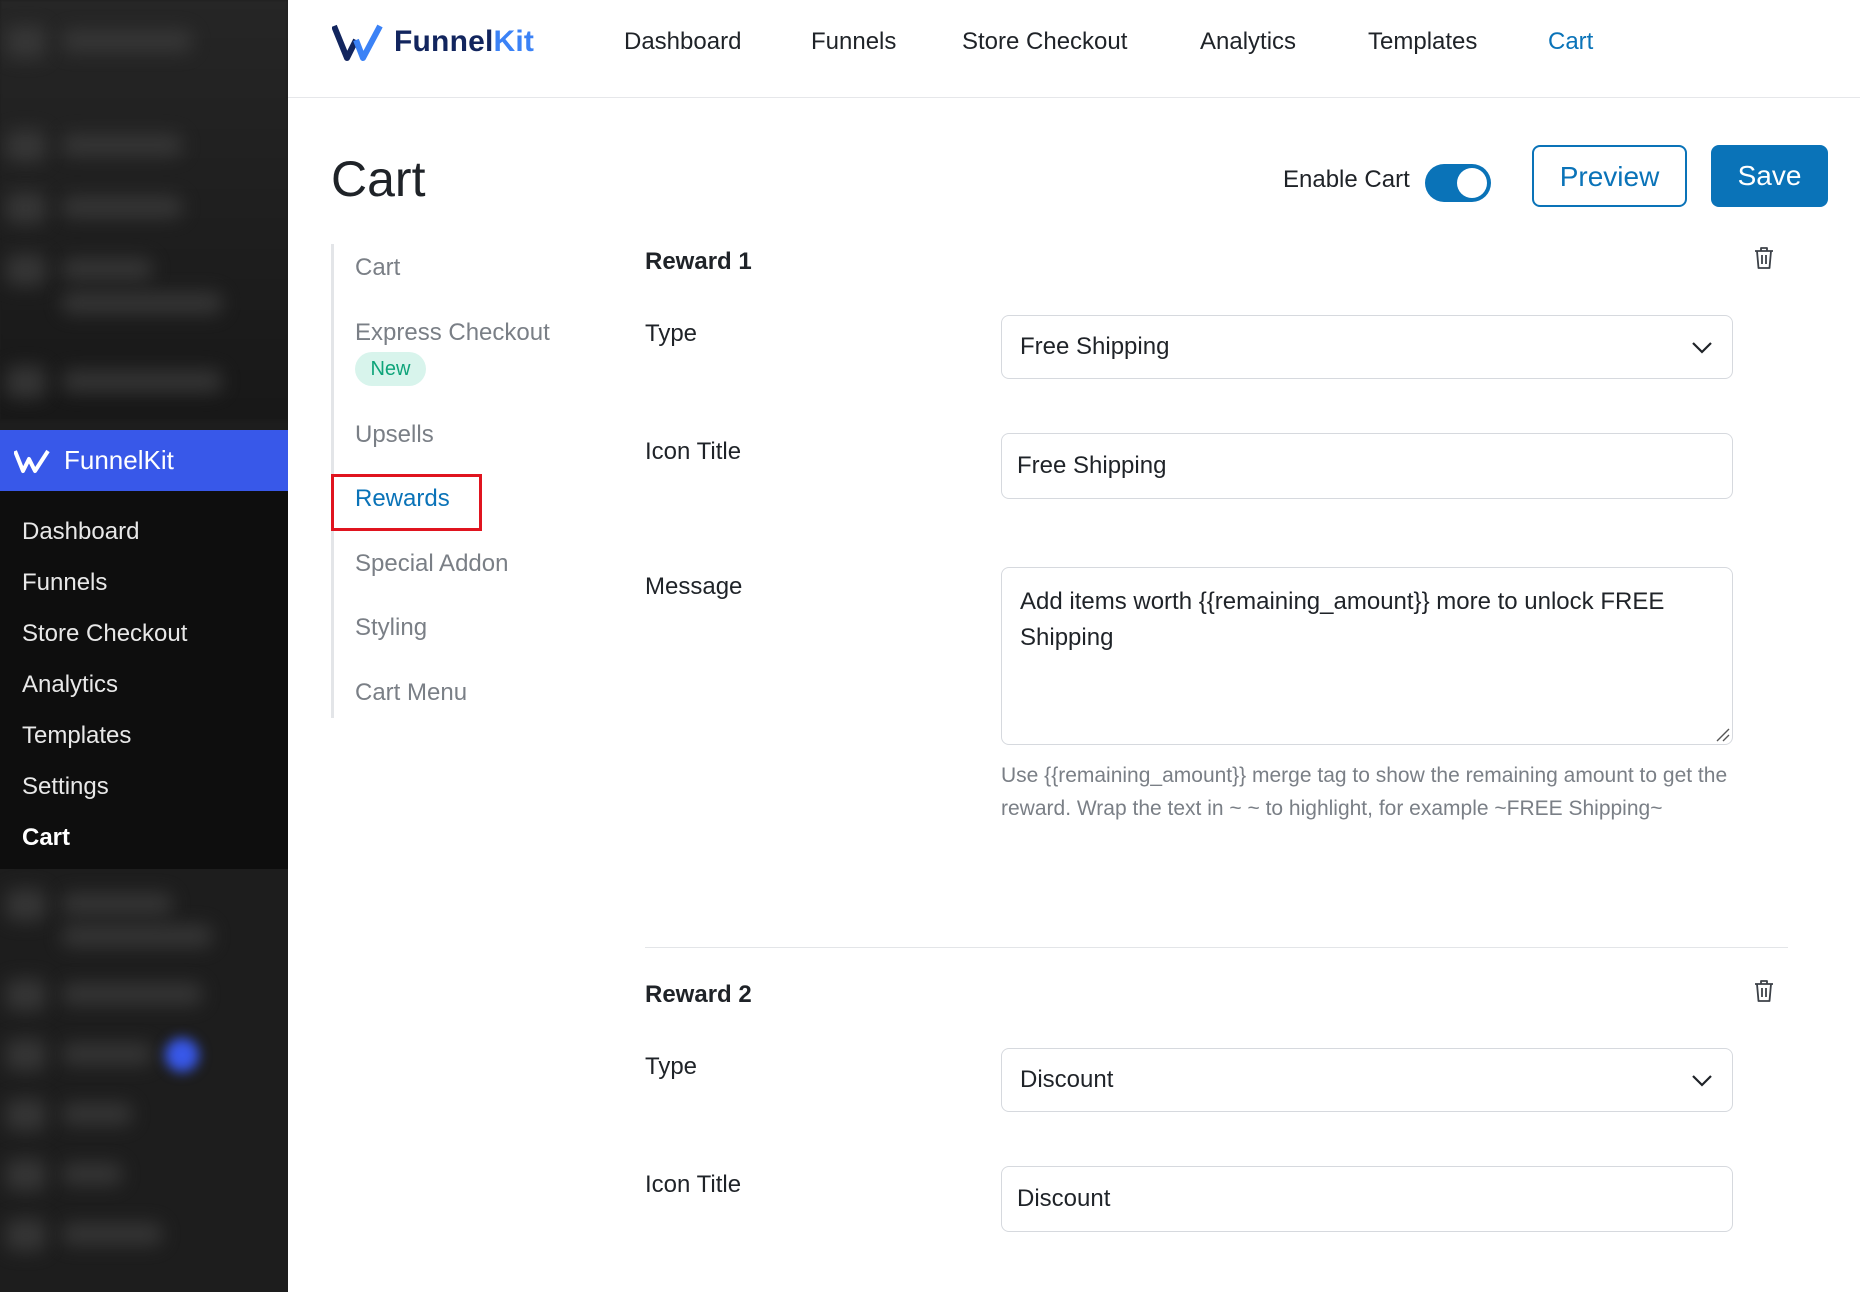  Describe the element at coordinates (182, 1055) in the screenshot. I see `blurred-notification-badge` at that location.